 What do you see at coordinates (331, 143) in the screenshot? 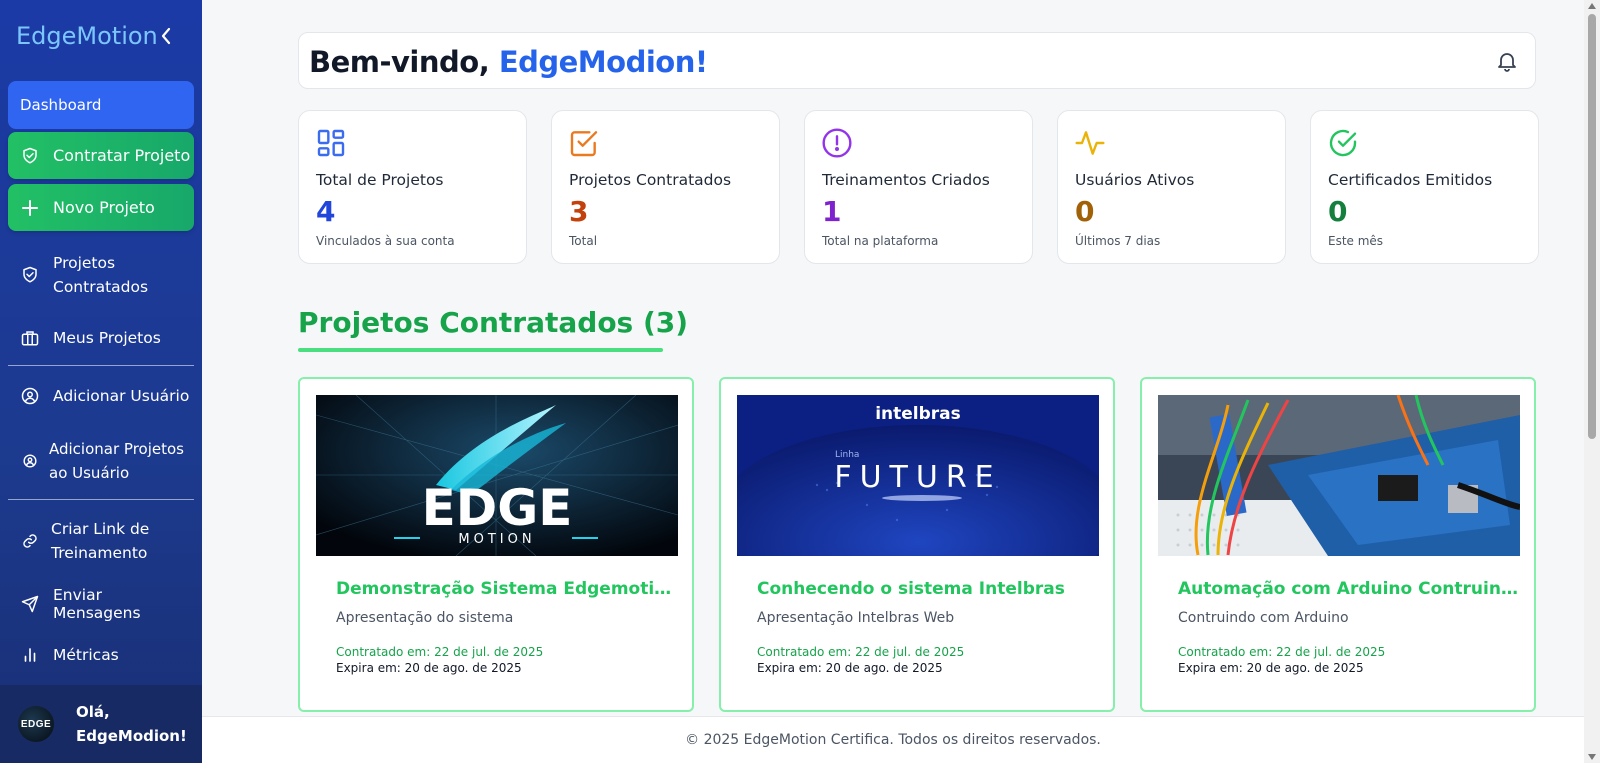
I see `grid-icon` at bounding box center [331, 143].